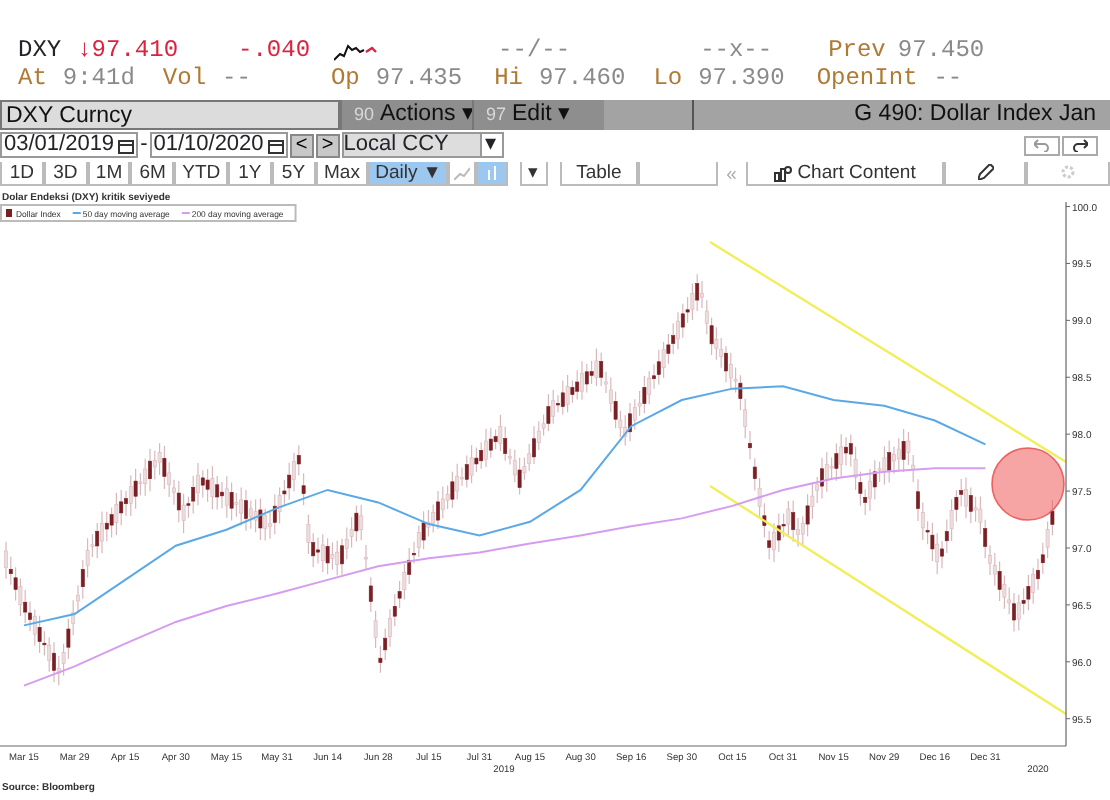 This screenshot has height=800, width=1110. I want to click on settings-icon, so click(1068, 172).